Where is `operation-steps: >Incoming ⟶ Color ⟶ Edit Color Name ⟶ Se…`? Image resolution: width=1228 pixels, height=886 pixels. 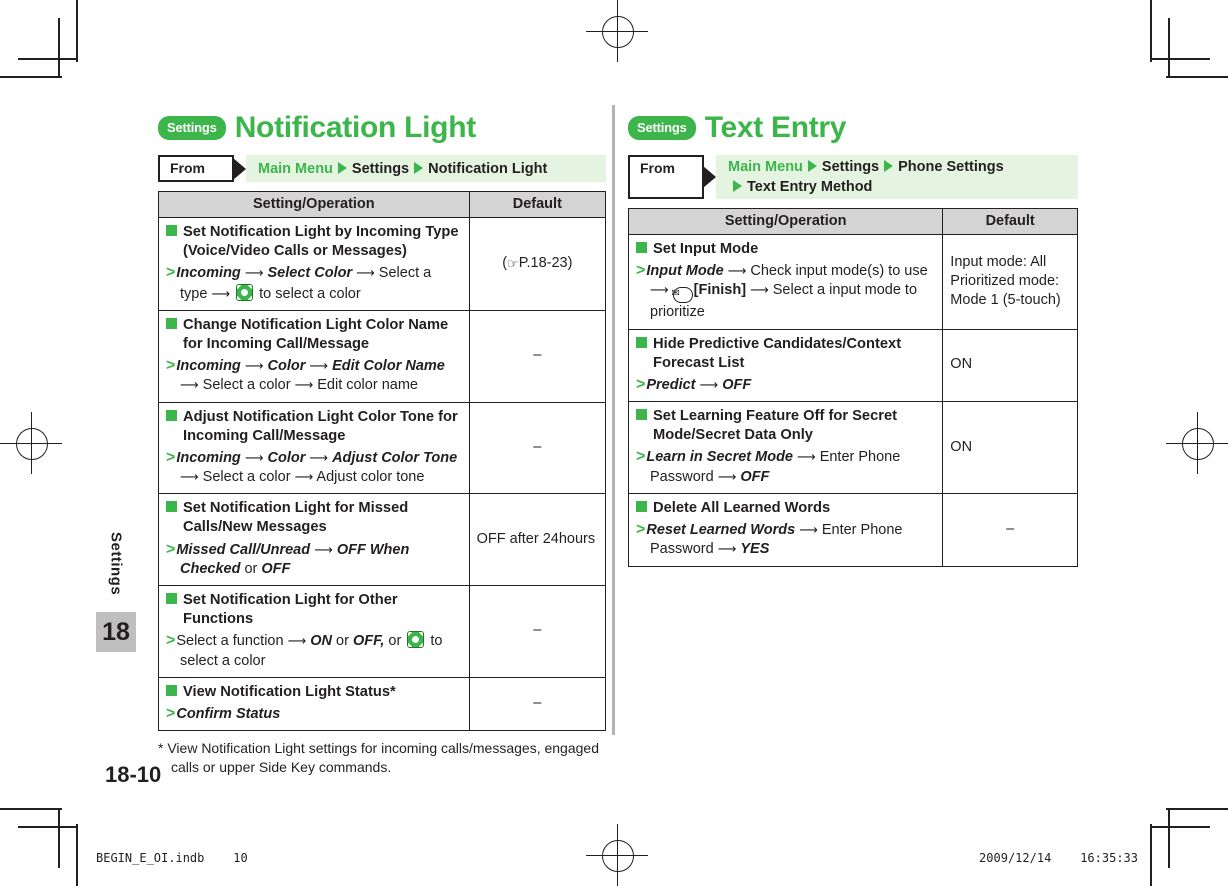
operation-steps: >Incoming ⟶ Color ⟶ Edit Color Name ⟶ Se… is located at coordinates (305, 375).